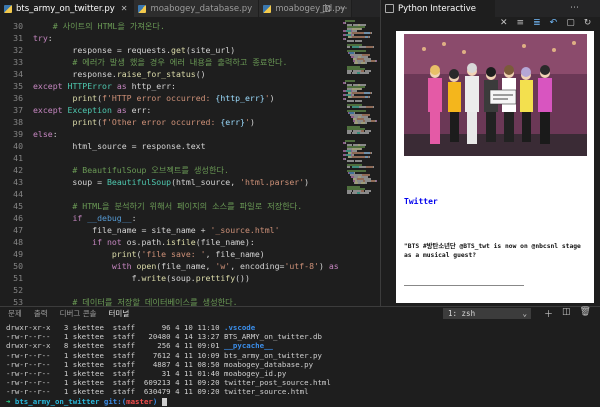 The height and width of the screenshot is (407, 600). I want to click on add-terminal-icon: ＋, so click(548, 313).